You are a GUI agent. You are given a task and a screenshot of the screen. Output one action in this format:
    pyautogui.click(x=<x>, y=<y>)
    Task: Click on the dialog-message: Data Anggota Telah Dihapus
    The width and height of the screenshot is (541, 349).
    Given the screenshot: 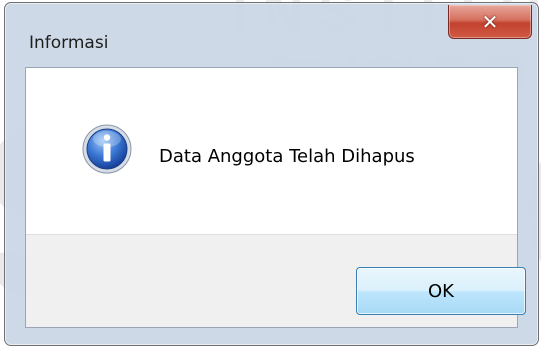 What is the action you would take?
    pyautogui.click(x=287, y=156)
    